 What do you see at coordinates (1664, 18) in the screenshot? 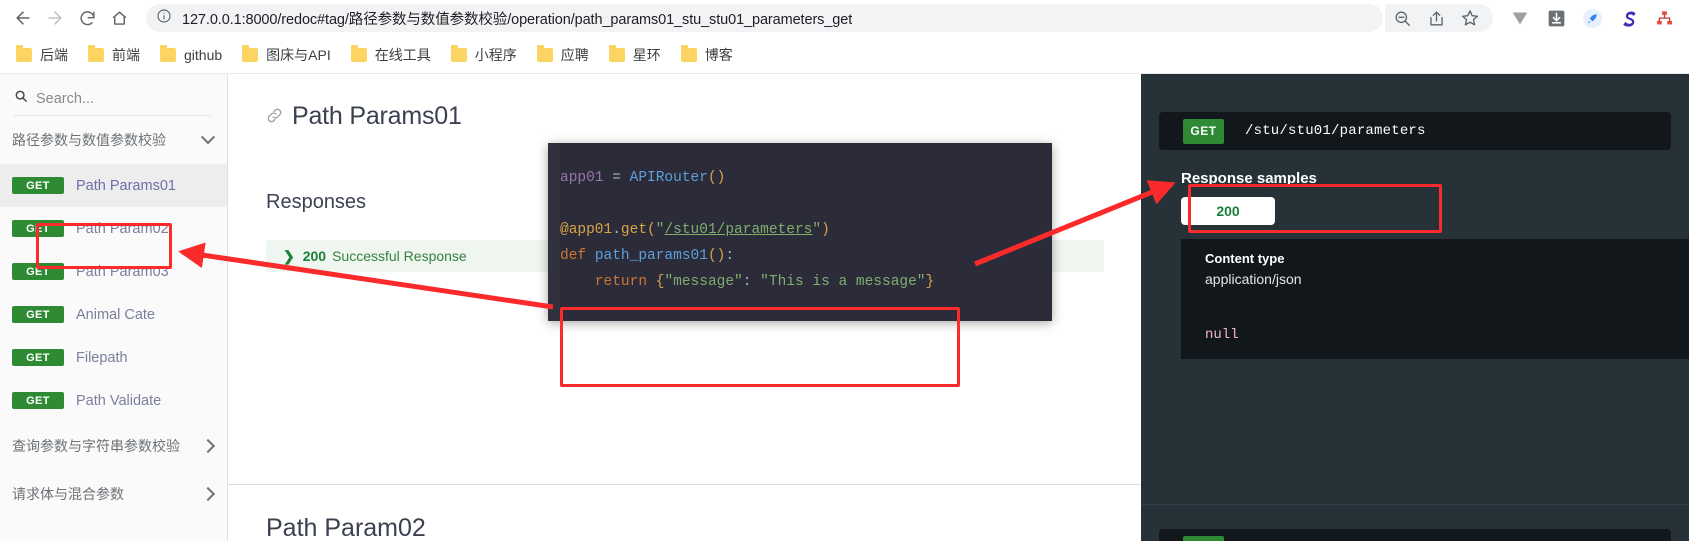
I see `sitemap-extension-icon` at bounding box center [1664, 18].